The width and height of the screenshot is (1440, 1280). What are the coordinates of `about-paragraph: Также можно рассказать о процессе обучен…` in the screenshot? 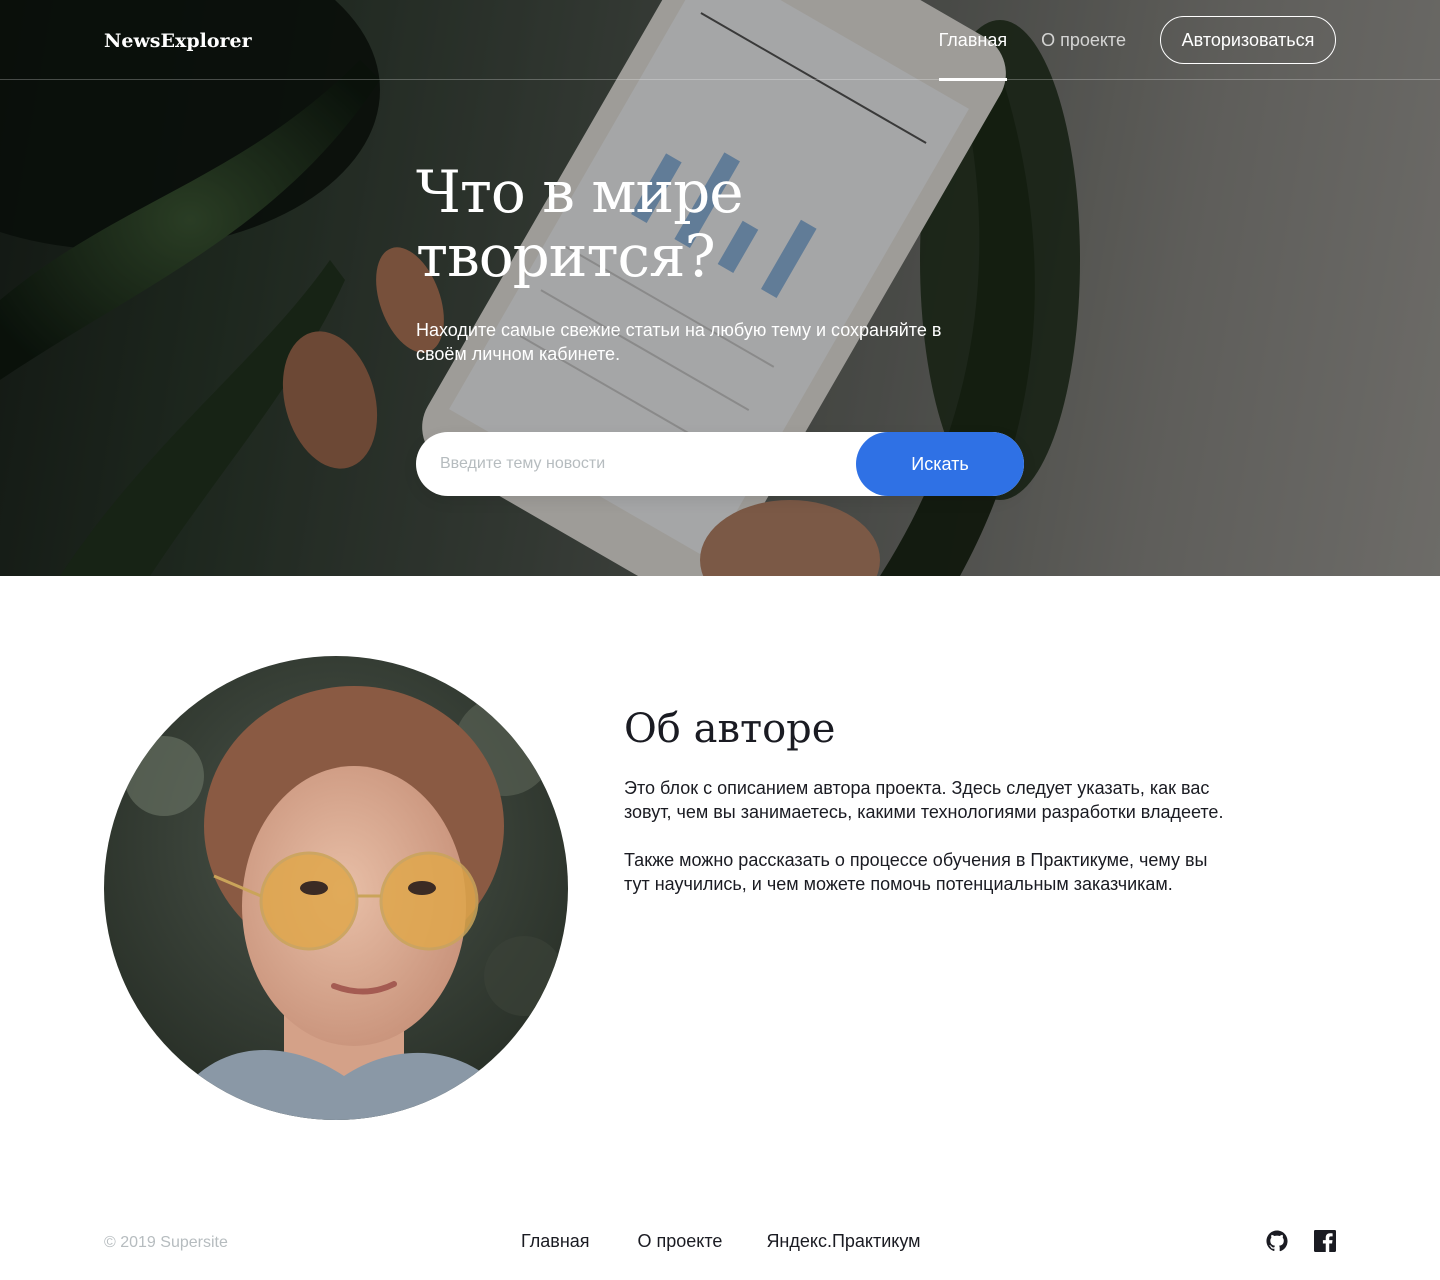 It's located at (916, 872).